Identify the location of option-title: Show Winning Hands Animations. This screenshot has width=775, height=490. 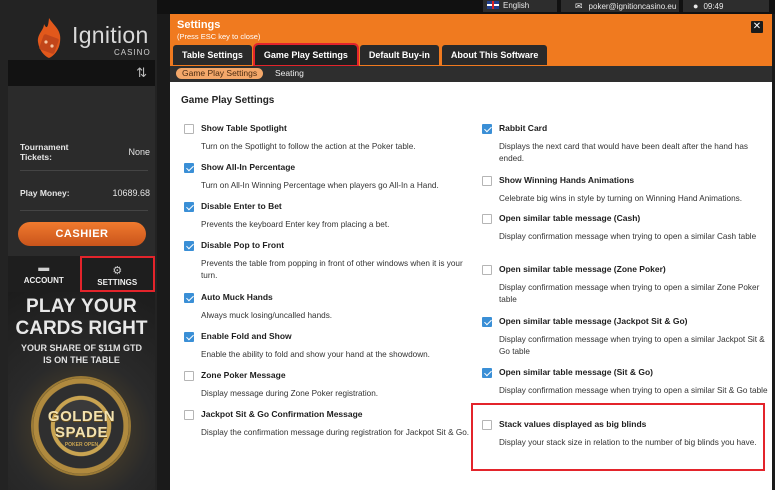
(567, 180).